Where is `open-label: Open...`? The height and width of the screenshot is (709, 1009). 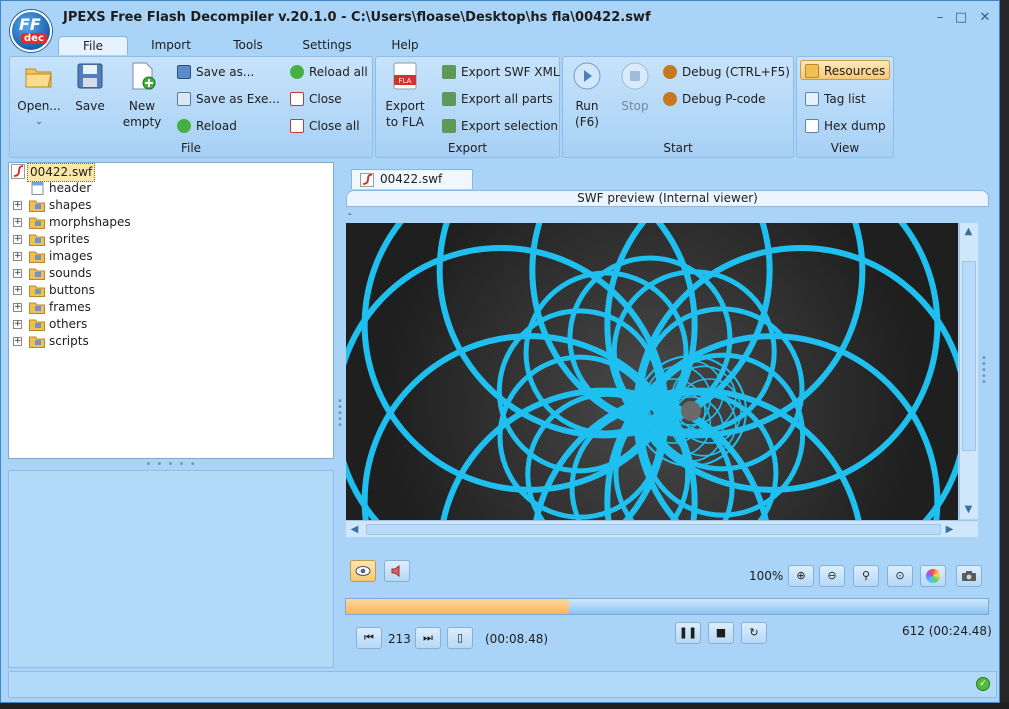 open-label: Open... is located at coordinates (39, 106).